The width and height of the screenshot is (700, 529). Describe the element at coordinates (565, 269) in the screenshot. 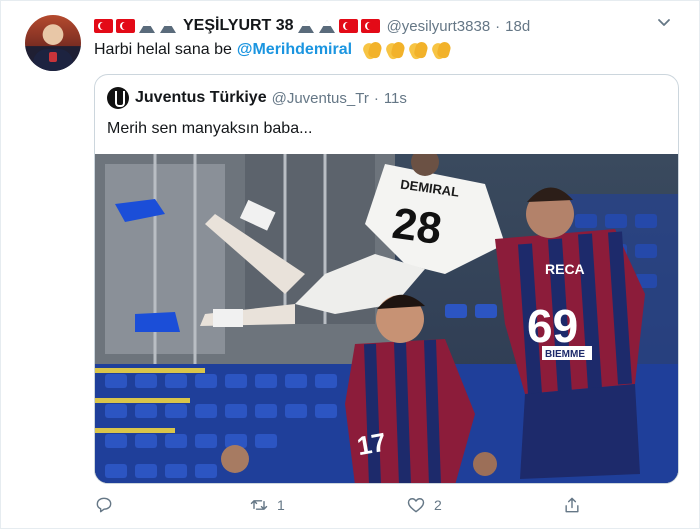

I see `jersey-red-name: RECA` at that location.